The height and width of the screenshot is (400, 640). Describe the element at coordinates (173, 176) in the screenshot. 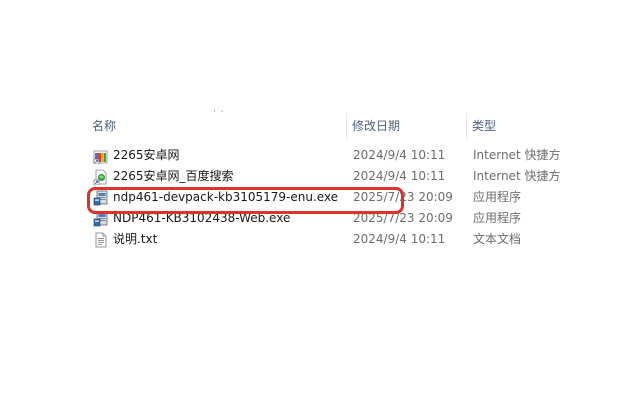

I see `file-name: 2265安卓网_百度搜索` at that location.